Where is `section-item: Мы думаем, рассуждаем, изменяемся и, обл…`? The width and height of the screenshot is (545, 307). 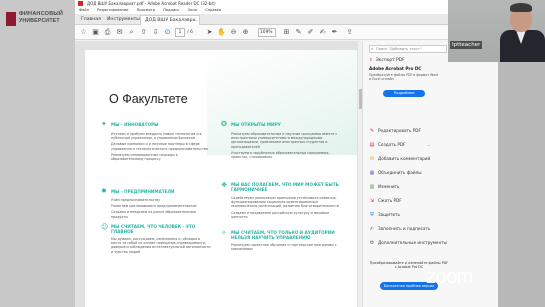
section-item: Мы думаем, рассуждаем, изменяемся и, обл… is located at coordinates (161, 245).